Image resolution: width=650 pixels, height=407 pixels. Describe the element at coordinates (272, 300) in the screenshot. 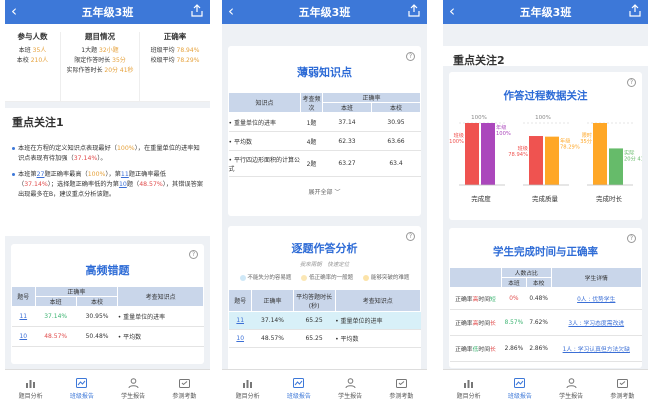

I see `col-accuracy: 正确率` at that location.